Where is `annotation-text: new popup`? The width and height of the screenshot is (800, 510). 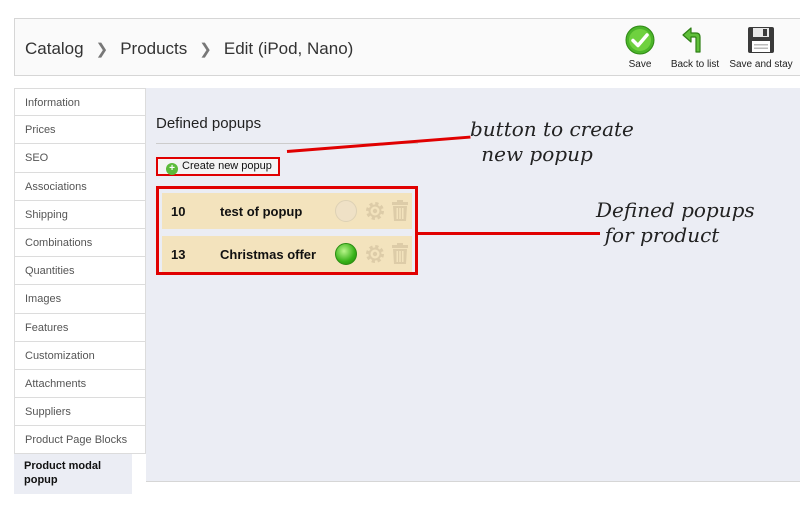
annotation-text: new popup is located at coordinates (537, 154).